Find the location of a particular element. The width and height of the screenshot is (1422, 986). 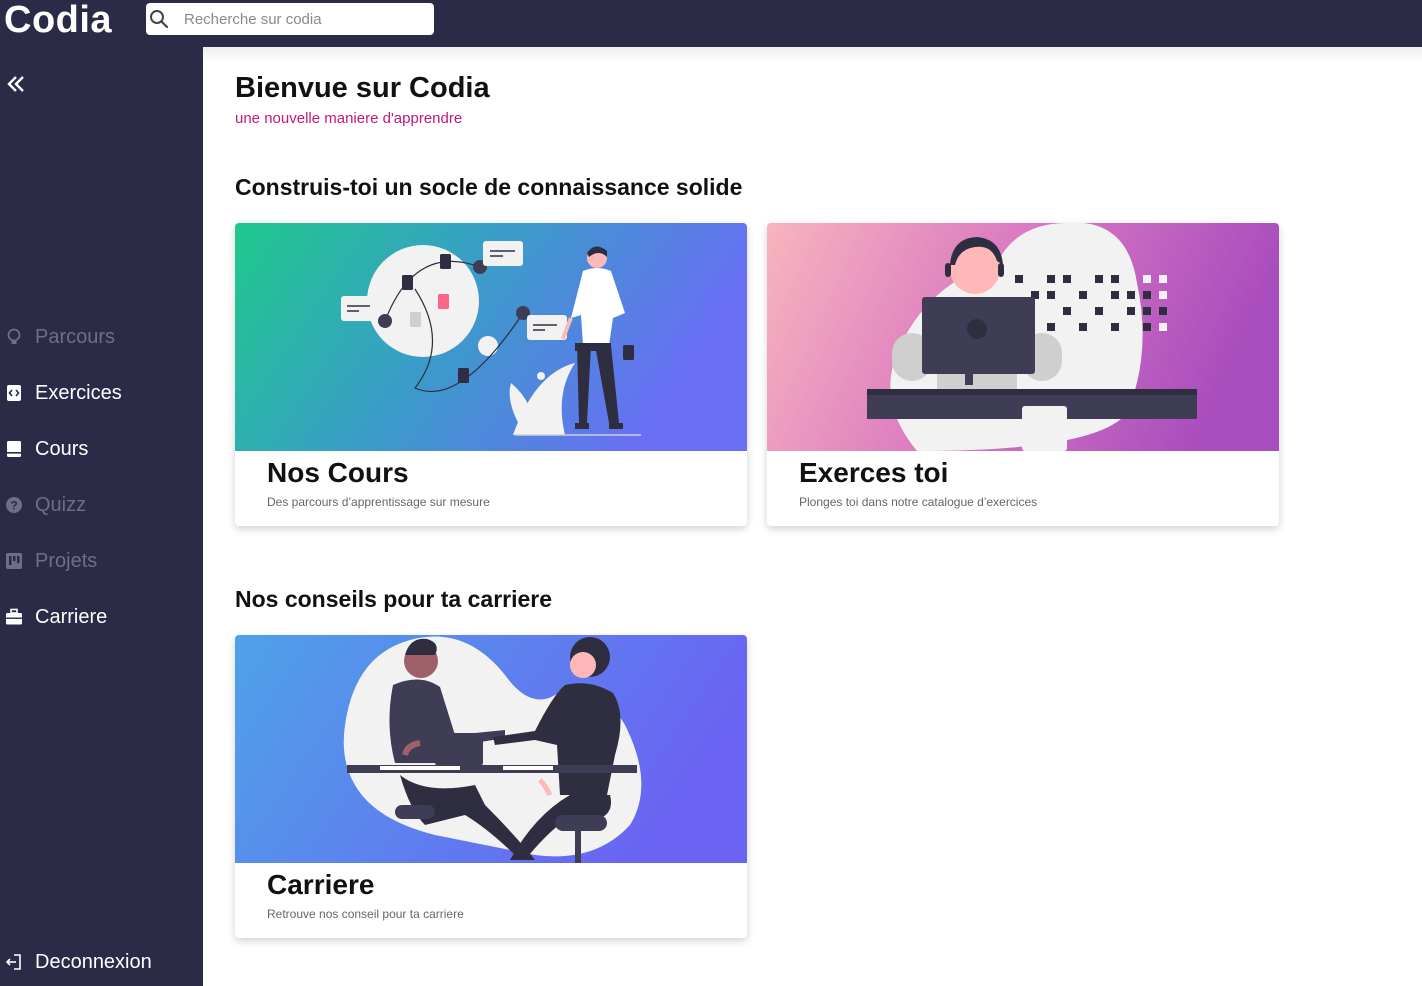

sidebar-item-label: Carriere is located at coordinates (71, 616).